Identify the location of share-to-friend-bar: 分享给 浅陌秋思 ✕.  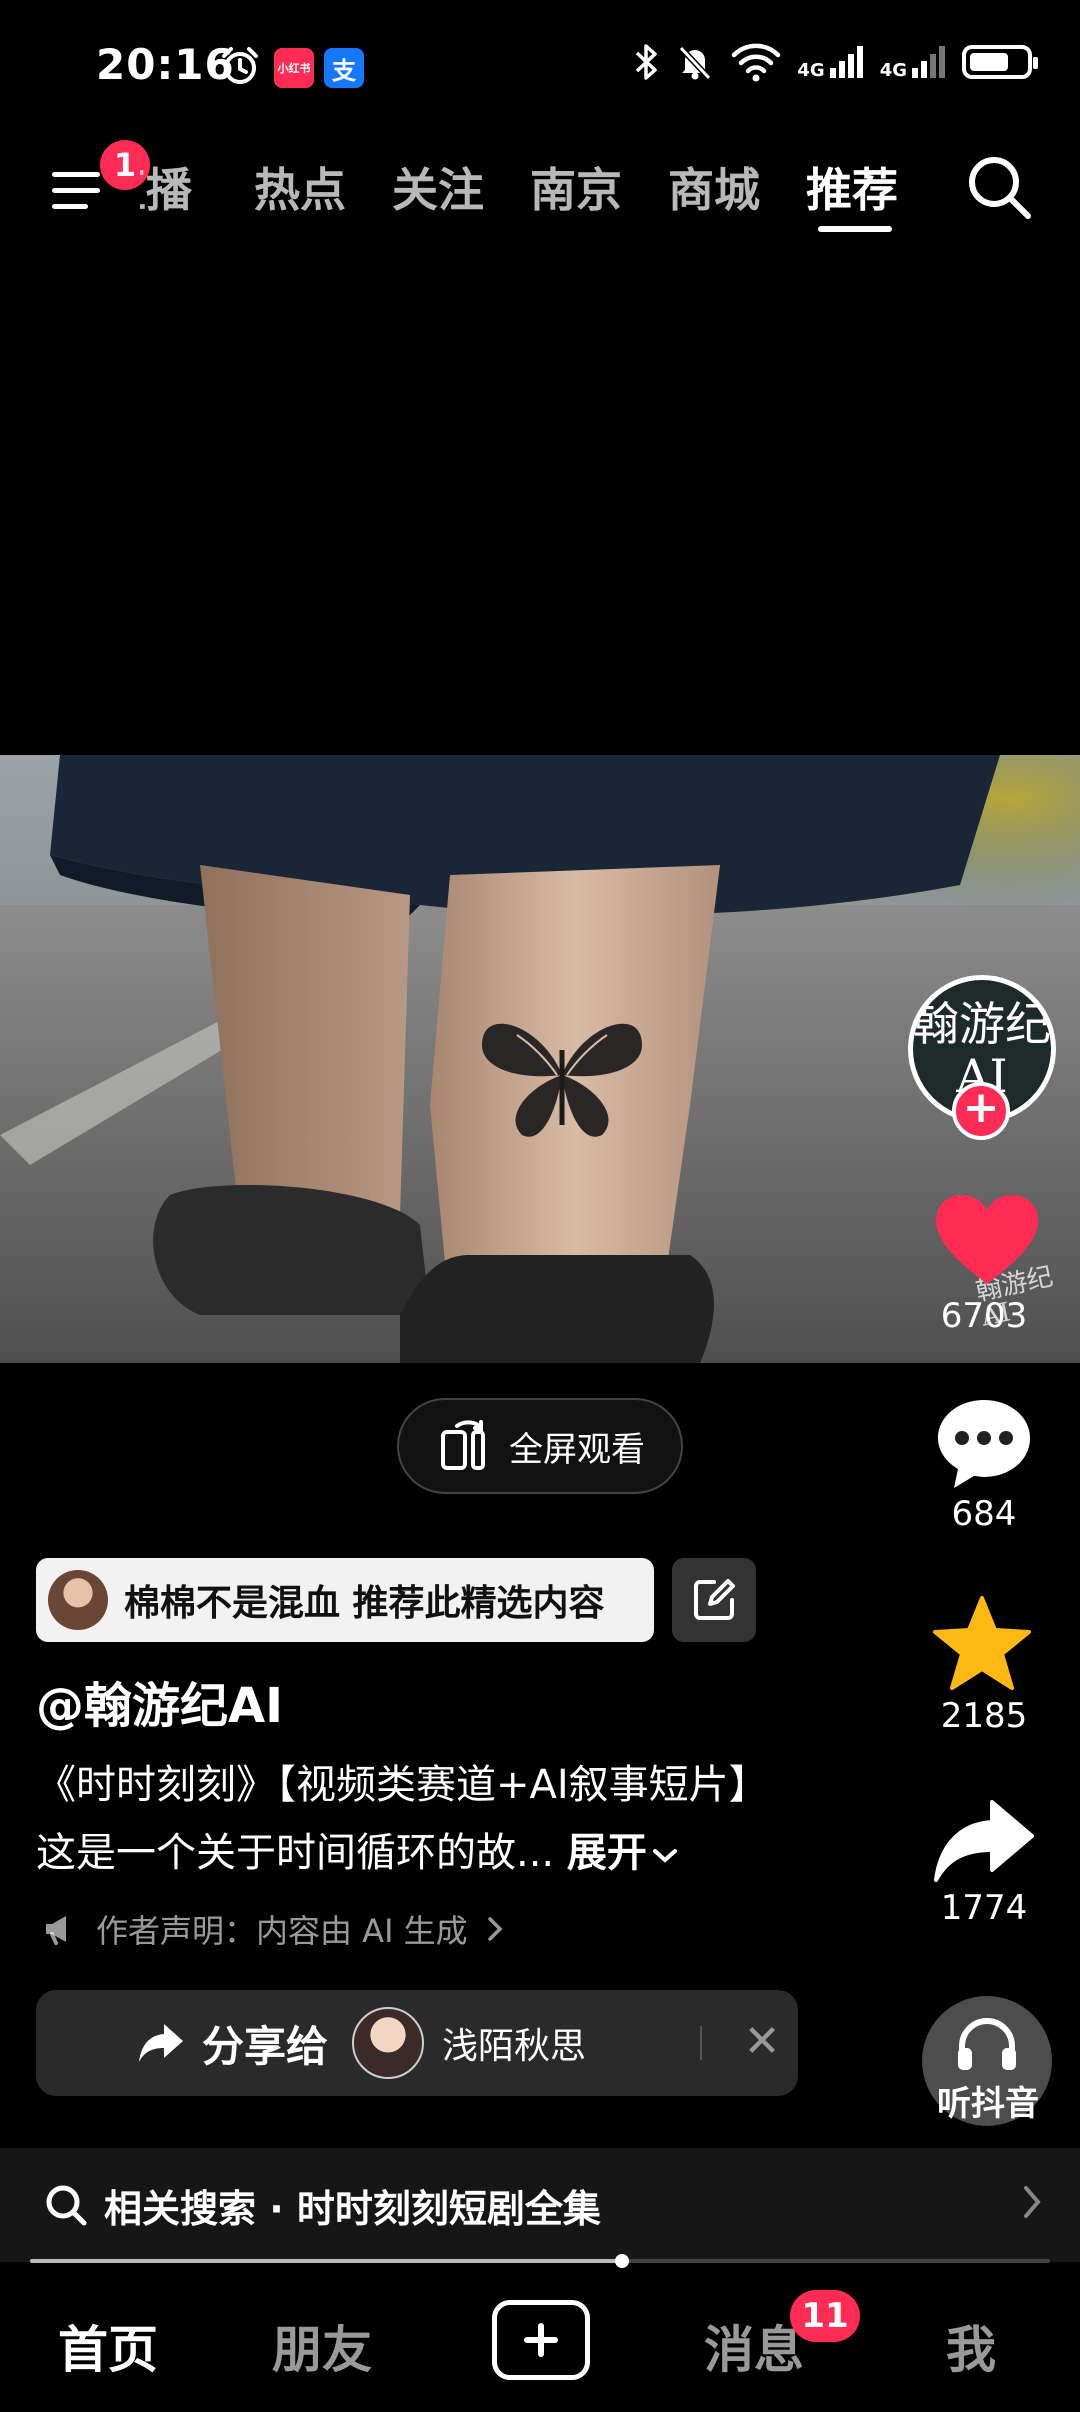
(417, 2043).